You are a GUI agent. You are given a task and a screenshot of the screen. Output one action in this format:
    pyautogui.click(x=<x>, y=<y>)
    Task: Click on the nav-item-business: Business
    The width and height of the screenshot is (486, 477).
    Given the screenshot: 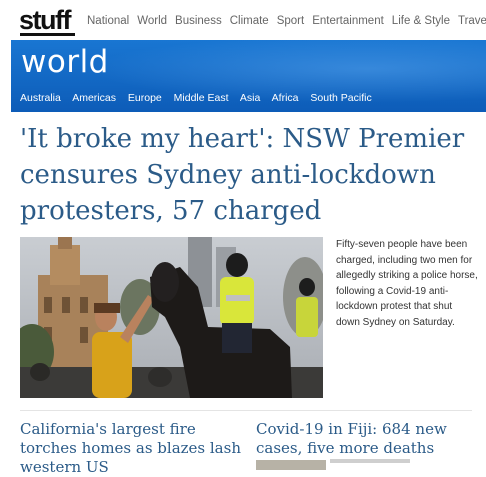 What is the action you would take?
    pyautogui.click(x=198, y=21)
    